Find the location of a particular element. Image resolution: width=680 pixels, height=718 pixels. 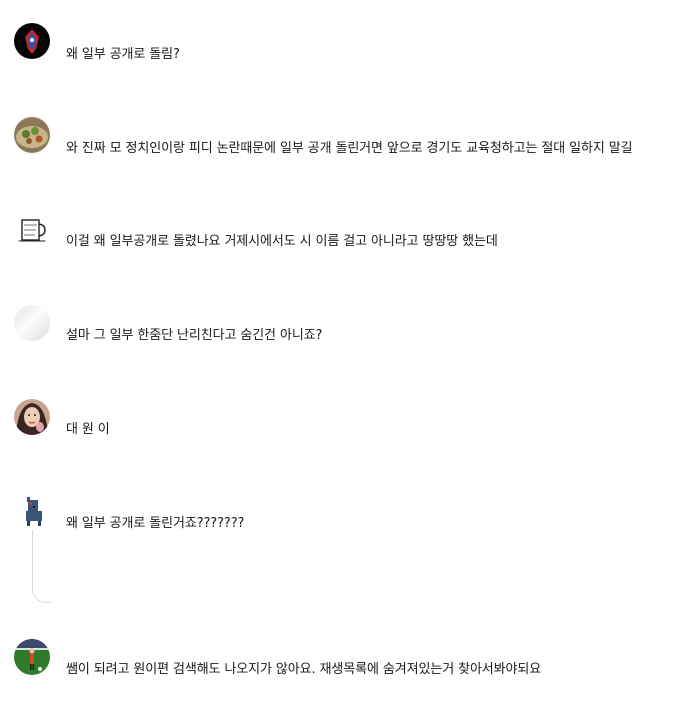

comment-text: 왜 일부 공개로 돌린거죠??????? is located at coordinates (155, 523).